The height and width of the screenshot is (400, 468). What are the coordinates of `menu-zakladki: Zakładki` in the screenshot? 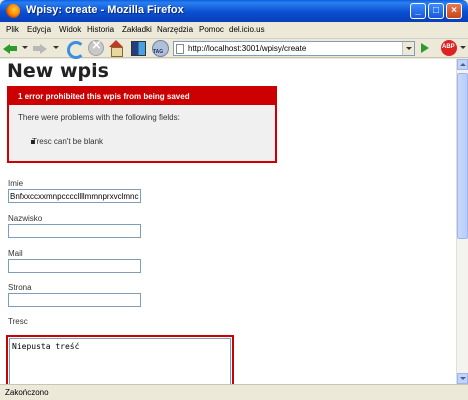 It's located at (137, 29).